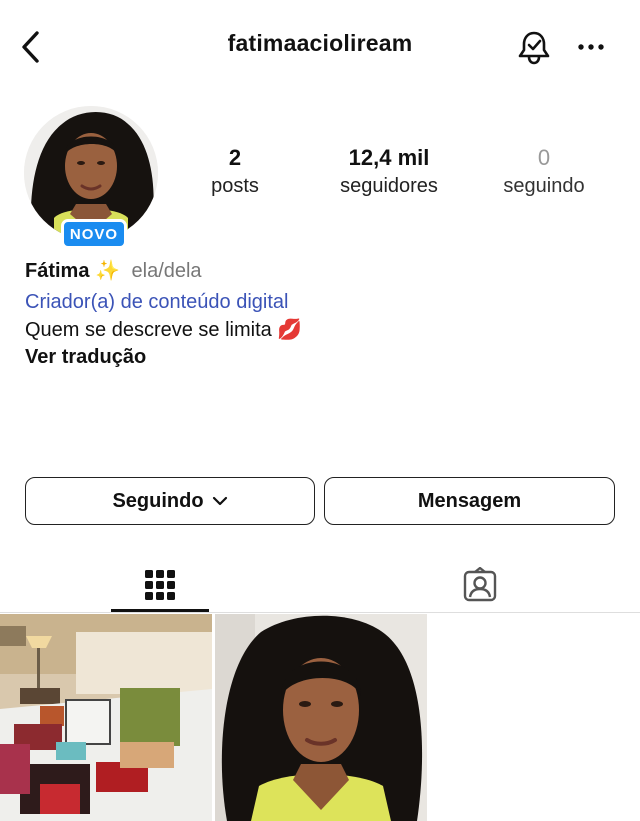  I want to click on pronouns: ela/dela, so click(166, 271).